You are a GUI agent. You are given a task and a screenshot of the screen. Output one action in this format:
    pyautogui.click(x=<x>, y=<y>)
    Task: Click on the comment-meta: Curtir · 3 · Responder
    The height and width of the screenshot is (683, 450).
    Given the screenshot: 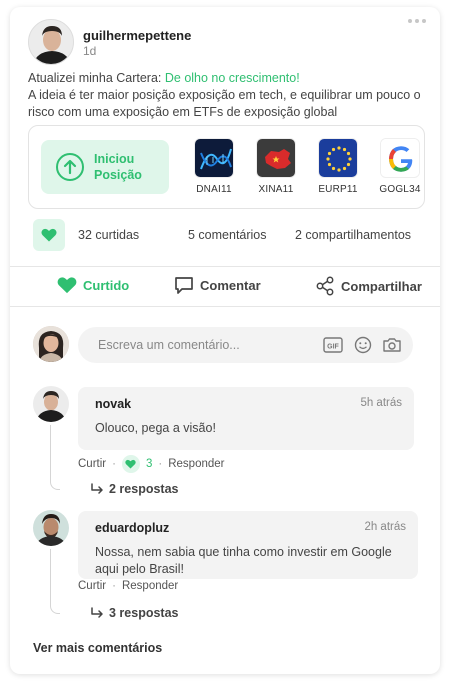 What is the action you would take?
    pyautogui.click(x=151, y=464)
    